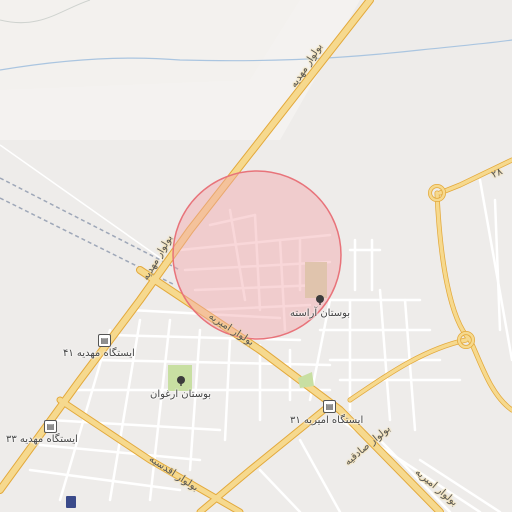  Describe the element at coordinates (180, 395) in the screenshot. I see `label-park-arghavan: بوستان ارغوان` at that location.